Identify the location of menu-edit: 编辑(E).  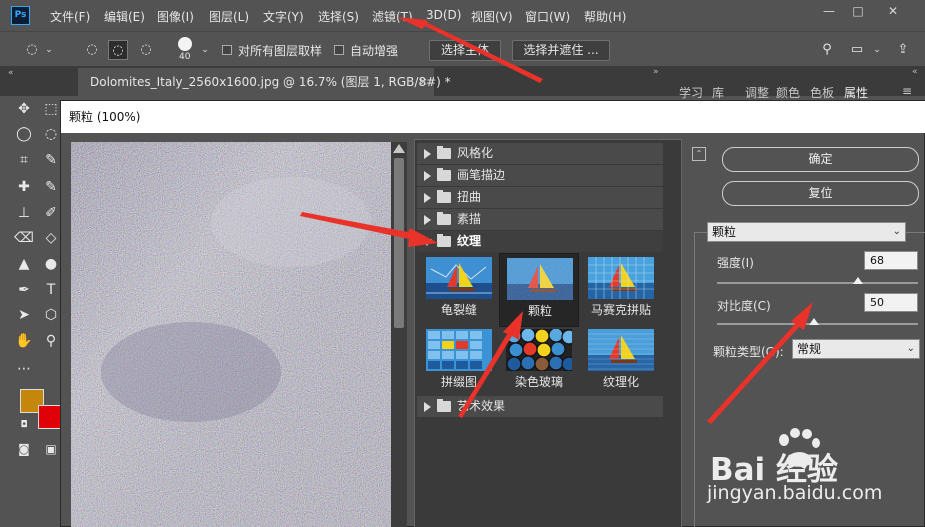
(124, 16).